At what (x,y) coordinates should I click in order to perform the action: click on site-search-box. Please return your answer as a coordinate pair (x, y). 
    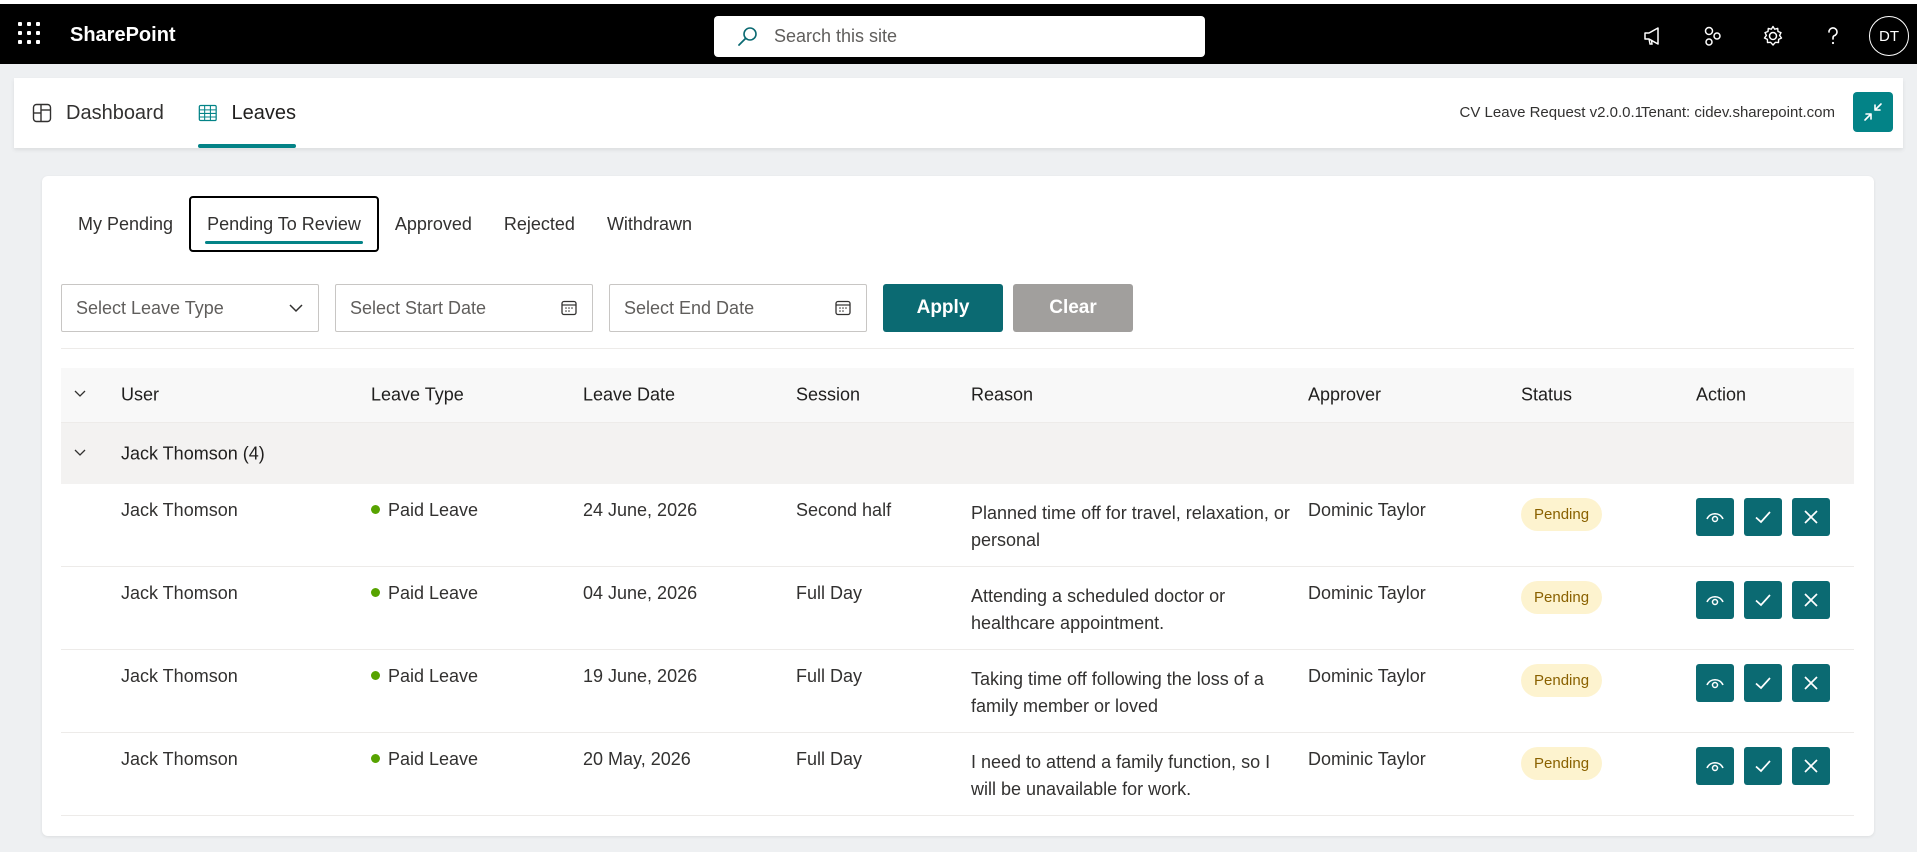
    Looking at the image, I should click on (959, 36).